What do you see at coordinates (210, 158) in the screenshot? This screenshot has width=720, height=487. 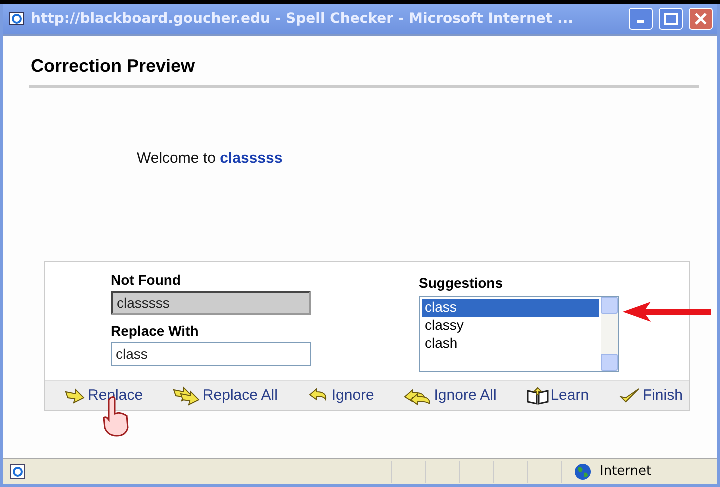 I see `preview-text: Welcome to classsss` at bounding box center [210, 158].